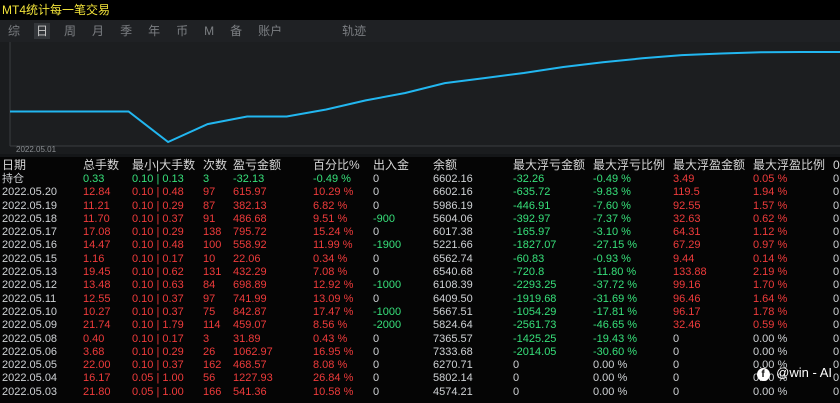  What do you see at coordinates (686, 192) in the screenshot?
I see `cell-maxprofit: 119.5` at bounding box center [686, 192].